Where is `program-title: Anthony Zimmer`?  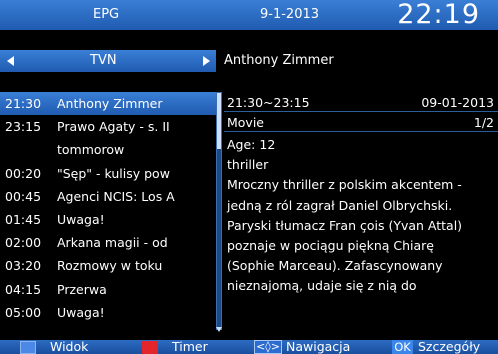 program-title: Anthony Zimmer is located at coordinates (110, 103).